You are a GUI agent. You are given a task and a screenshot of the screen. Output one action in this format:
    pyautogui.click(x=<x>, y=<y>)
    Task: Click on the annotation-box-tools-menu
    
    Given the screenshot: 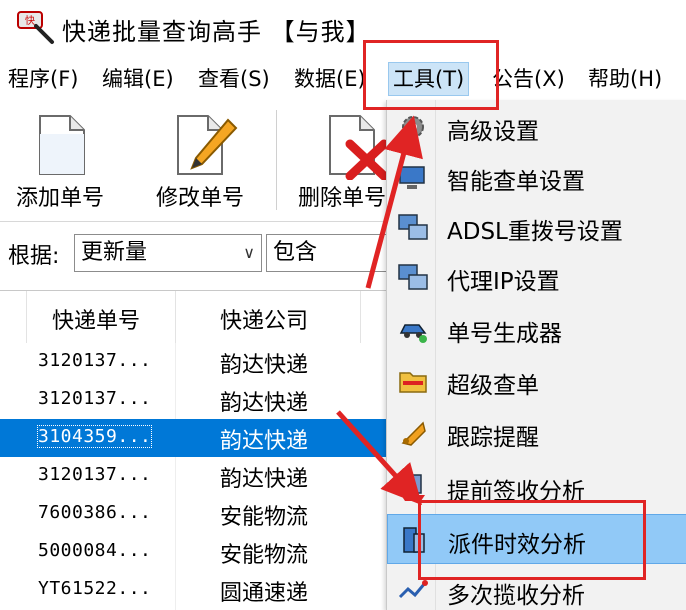 What is the action you would take?
    pyautogui.click(x=431, y=75)
    